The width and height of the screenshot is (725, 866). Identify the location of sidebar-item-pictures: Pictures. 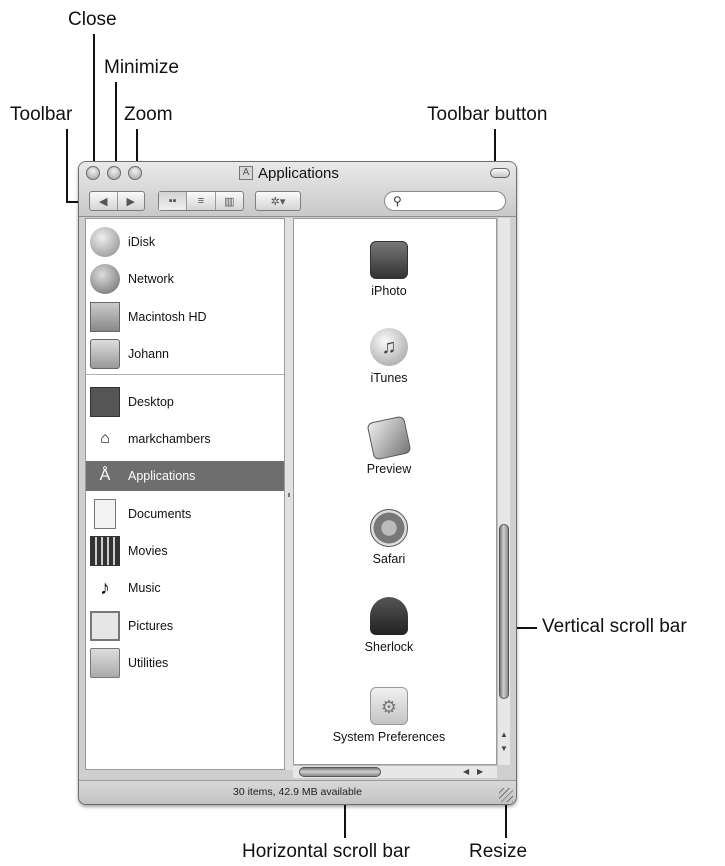
(185, 626).